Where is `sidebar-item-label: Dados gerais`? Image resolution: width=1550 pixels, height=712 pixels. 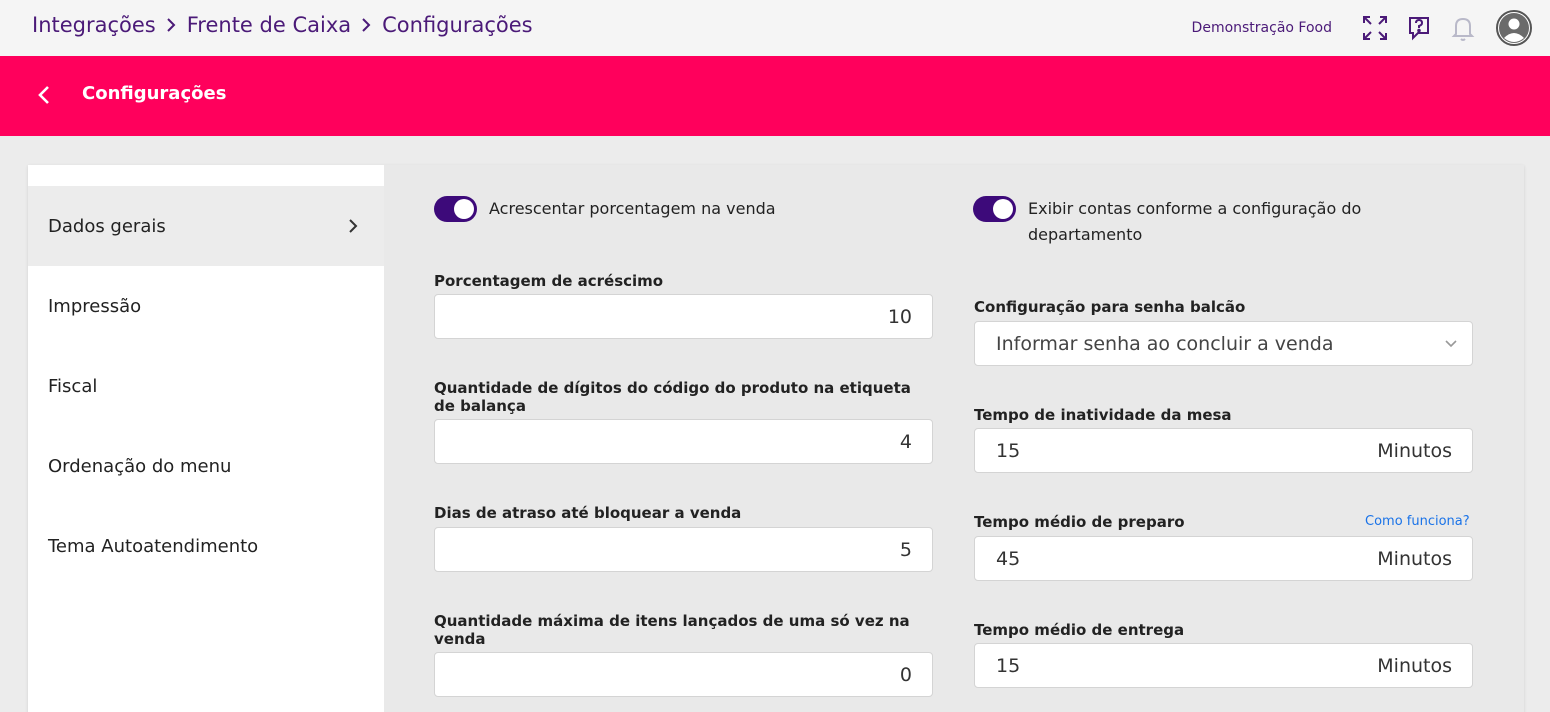
sidebar-item-label: Dados gerais is located at coordinates (107, 226).